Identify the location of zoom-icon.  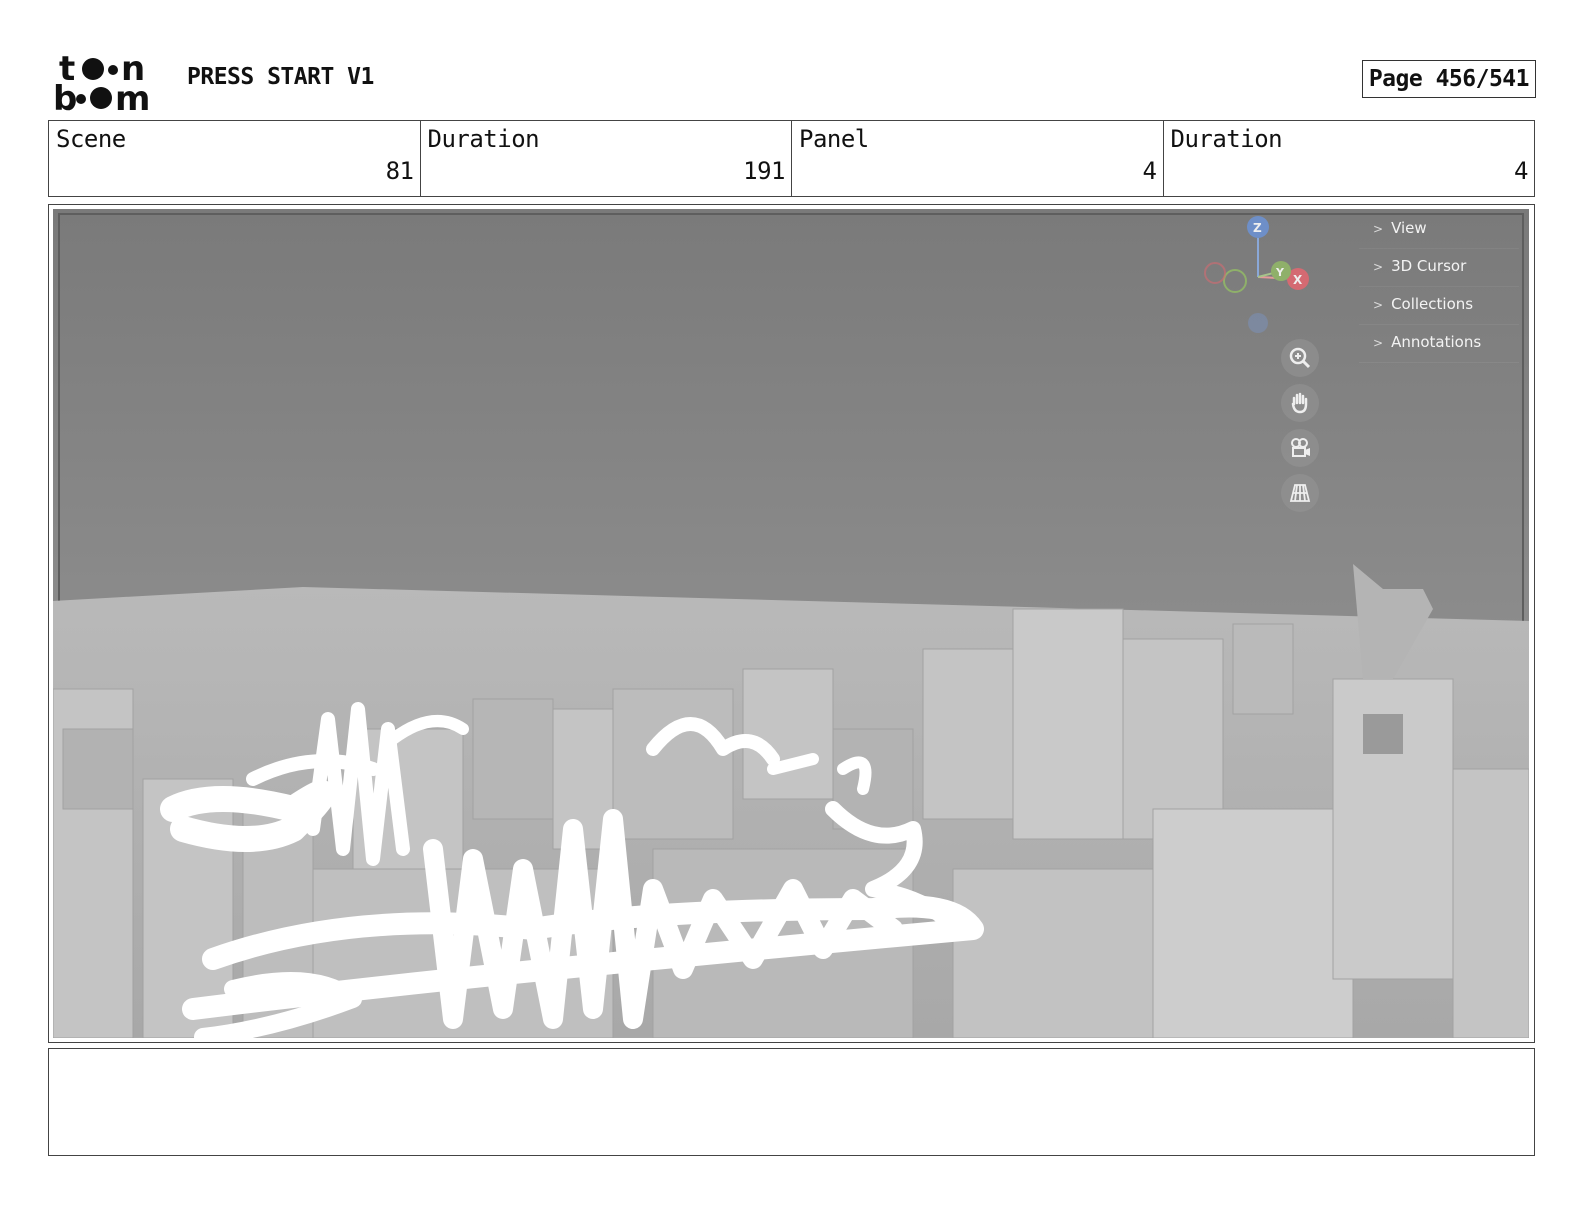
(1300, 358).